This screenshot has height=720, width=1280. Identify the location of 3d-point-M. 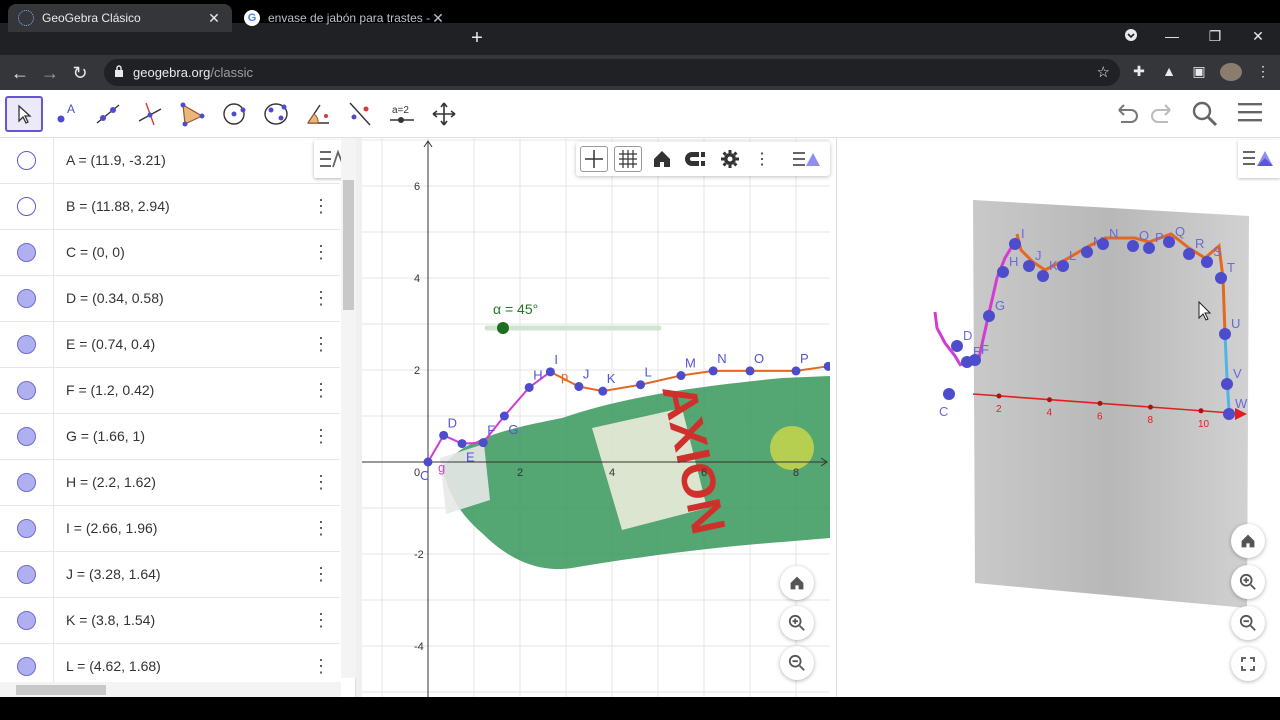
(1087, 252).